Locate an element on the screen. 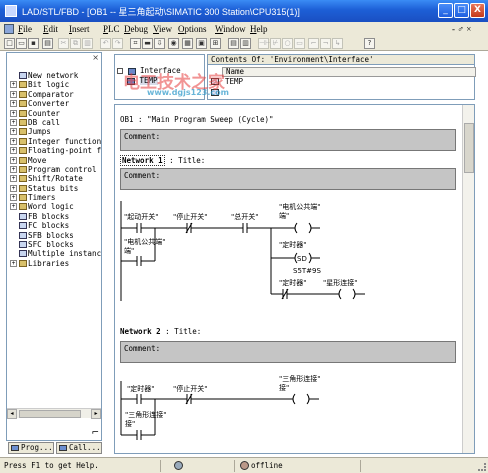 This screenshot has width=488, height=473. app-icon is located at coordinates (11, 11).